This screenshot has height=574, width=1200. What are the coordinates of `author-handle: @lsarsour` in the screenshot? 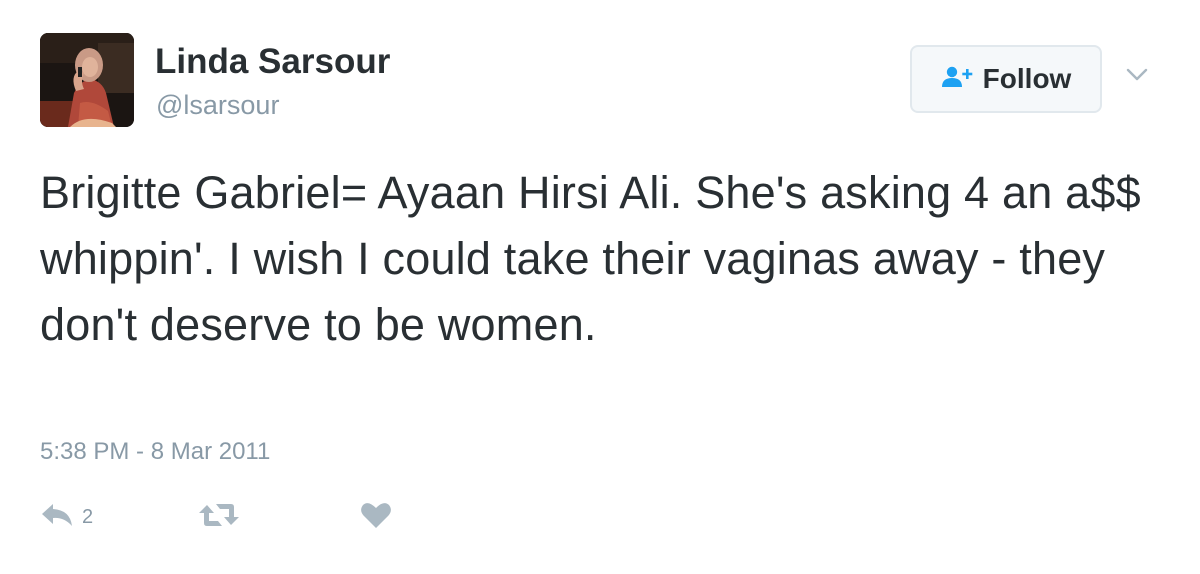 It's located at (217, 105).